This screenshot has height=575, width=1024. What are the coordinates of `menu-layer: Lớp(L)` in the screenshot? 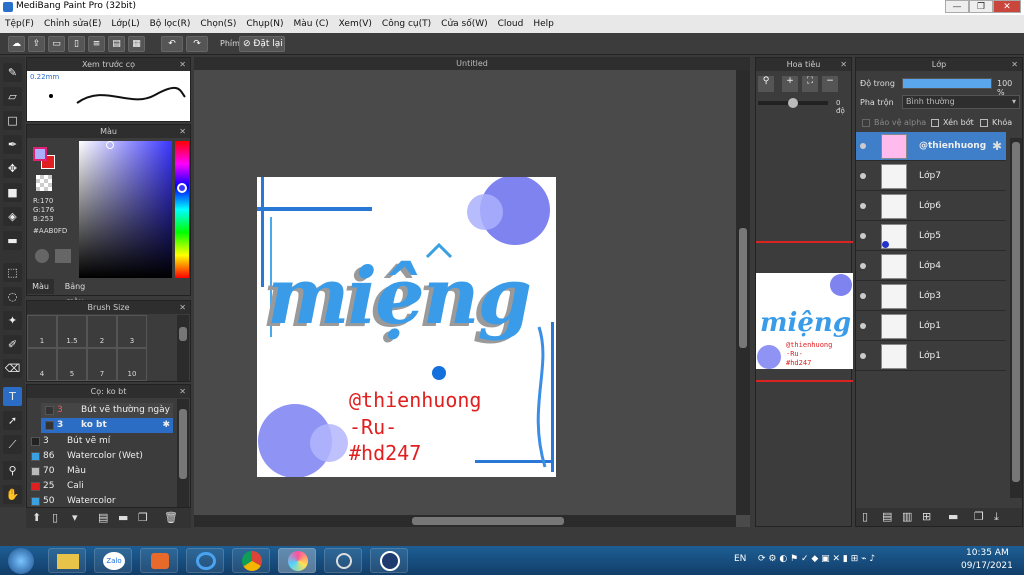 It's located at (125, 24).